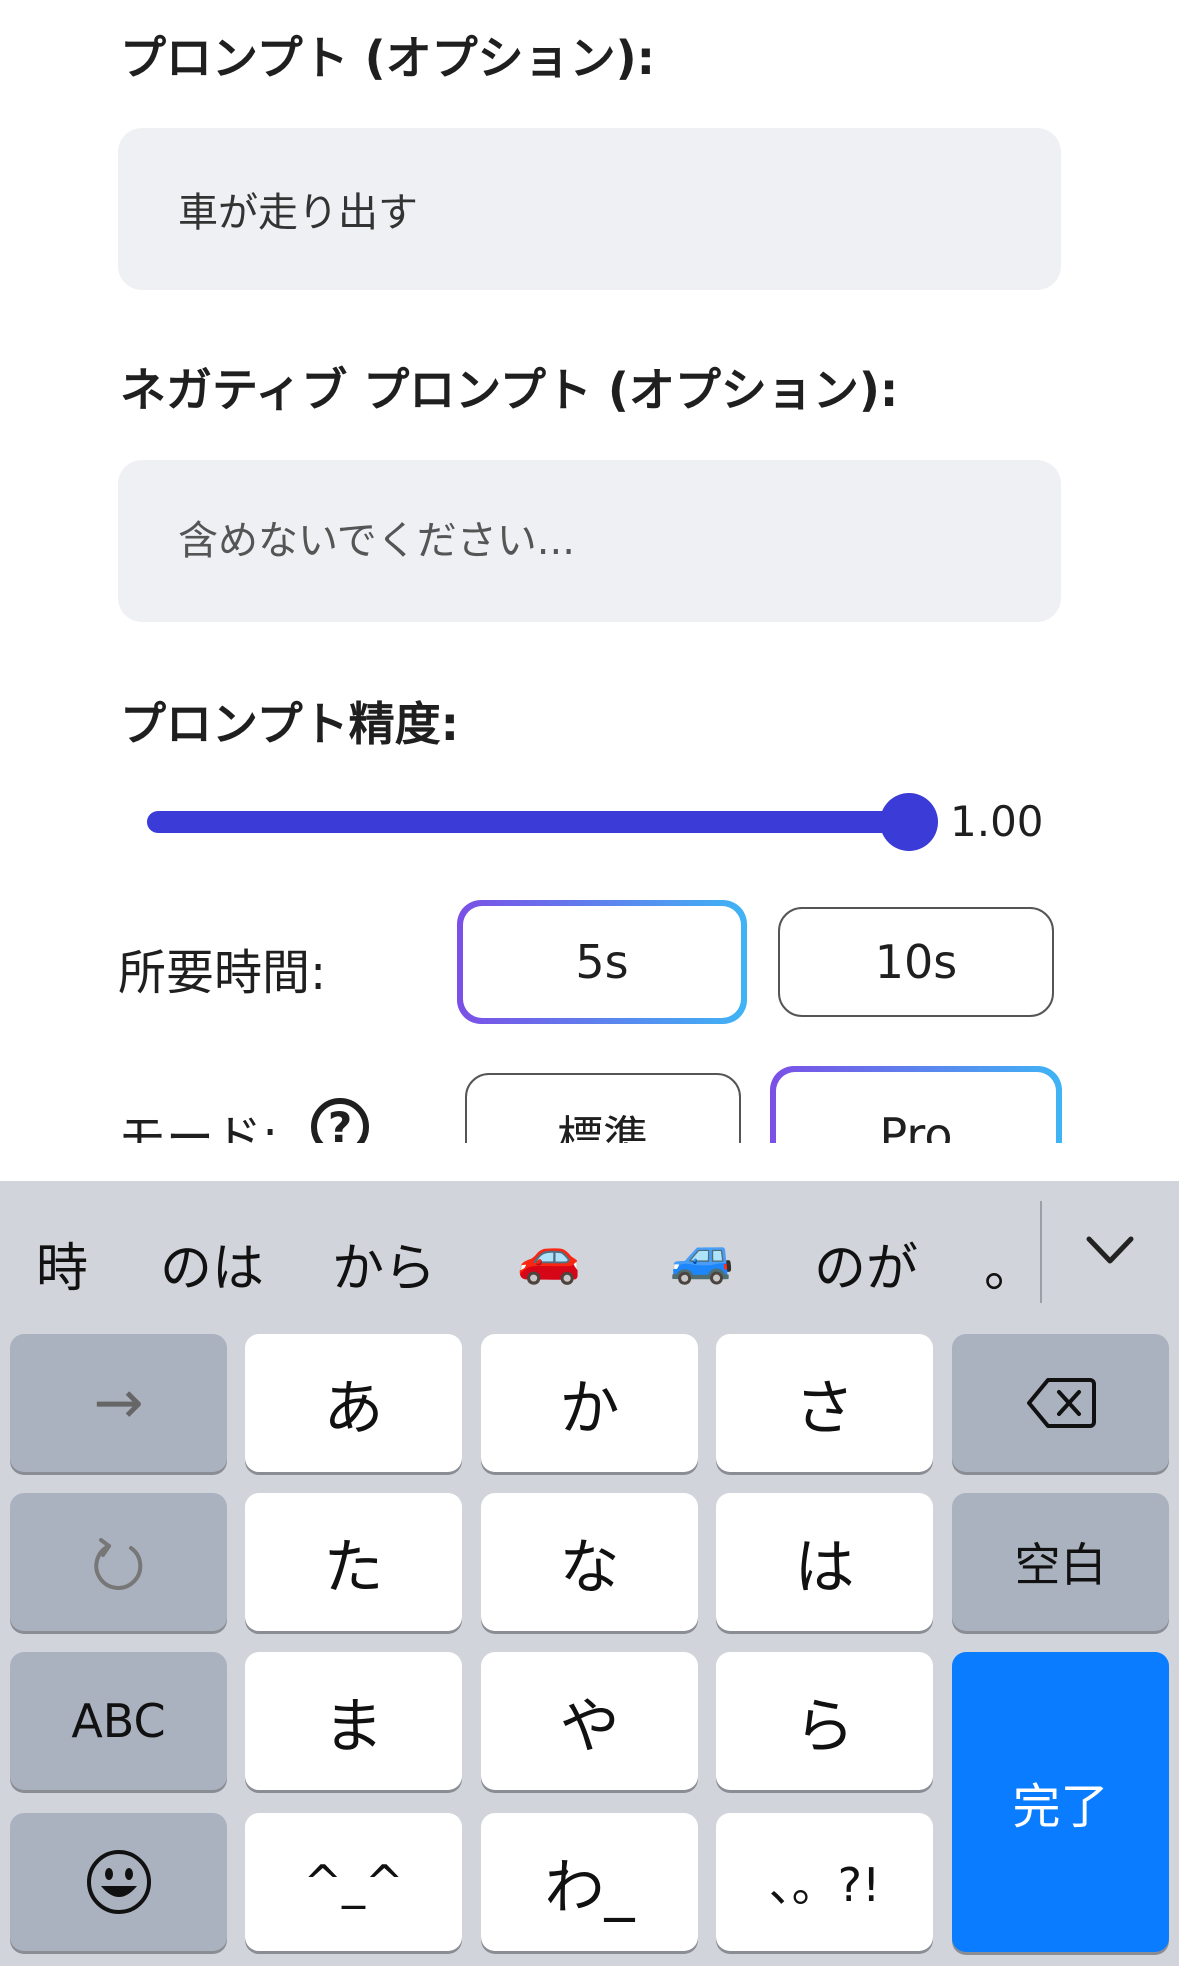 The height and width of the screenshot is (1966, 1179). What do you see at coordinates (353, 1403) in the screenshot?
I see `key-a: あ` at bounding box center [353, 1403].